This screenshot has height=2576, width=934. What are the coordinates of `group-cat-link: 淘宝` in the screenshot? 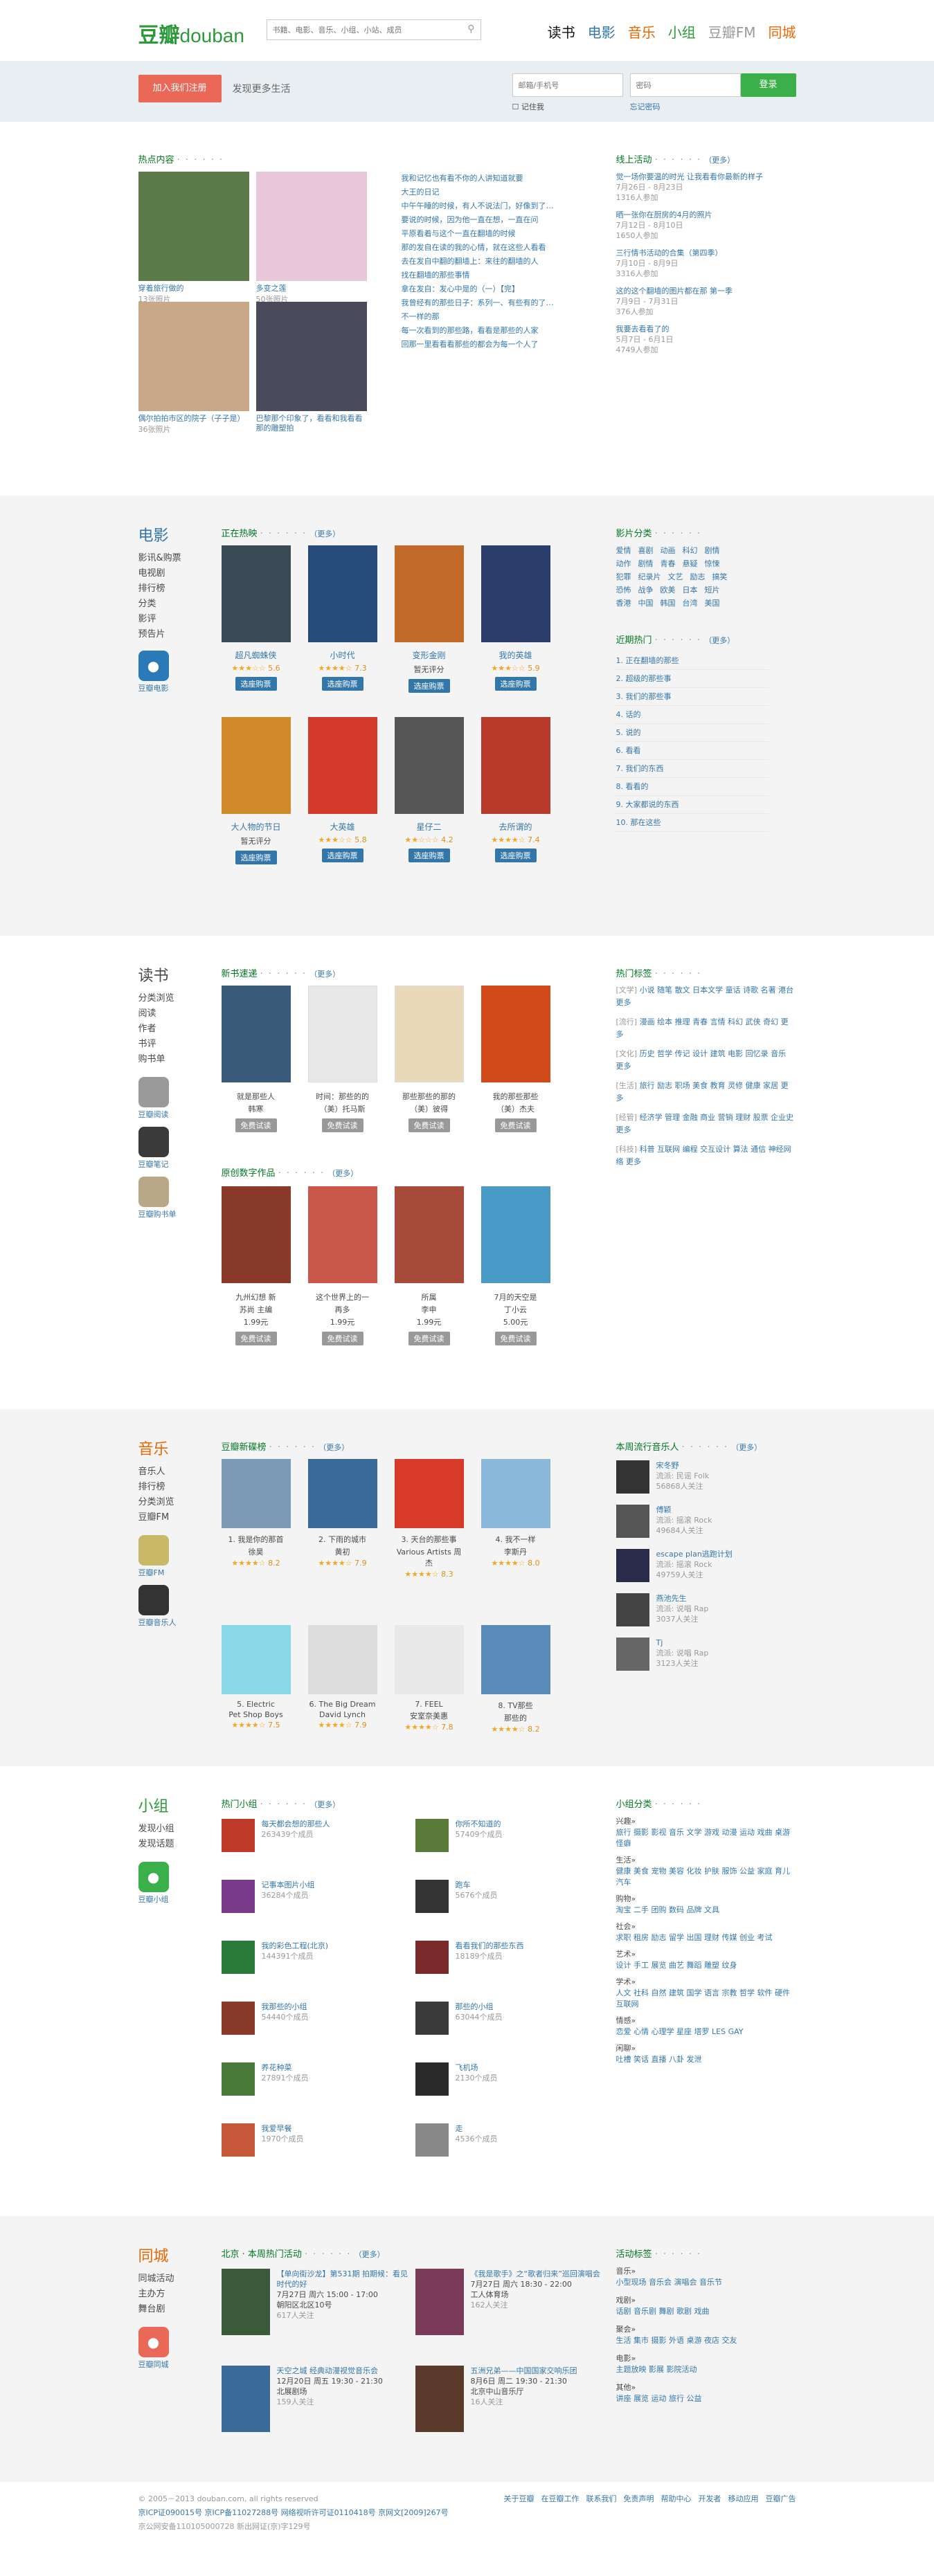 It's located at (625, 1909).